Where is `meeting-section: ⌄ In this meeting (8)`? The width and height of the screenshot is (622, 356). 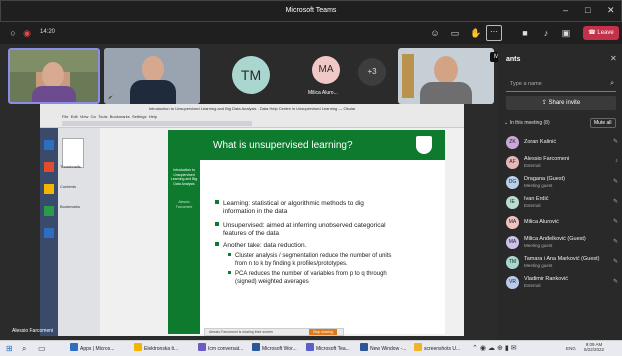 meeting-section: ⌄ In this meeting (8) is located at coordinates (527, 123).